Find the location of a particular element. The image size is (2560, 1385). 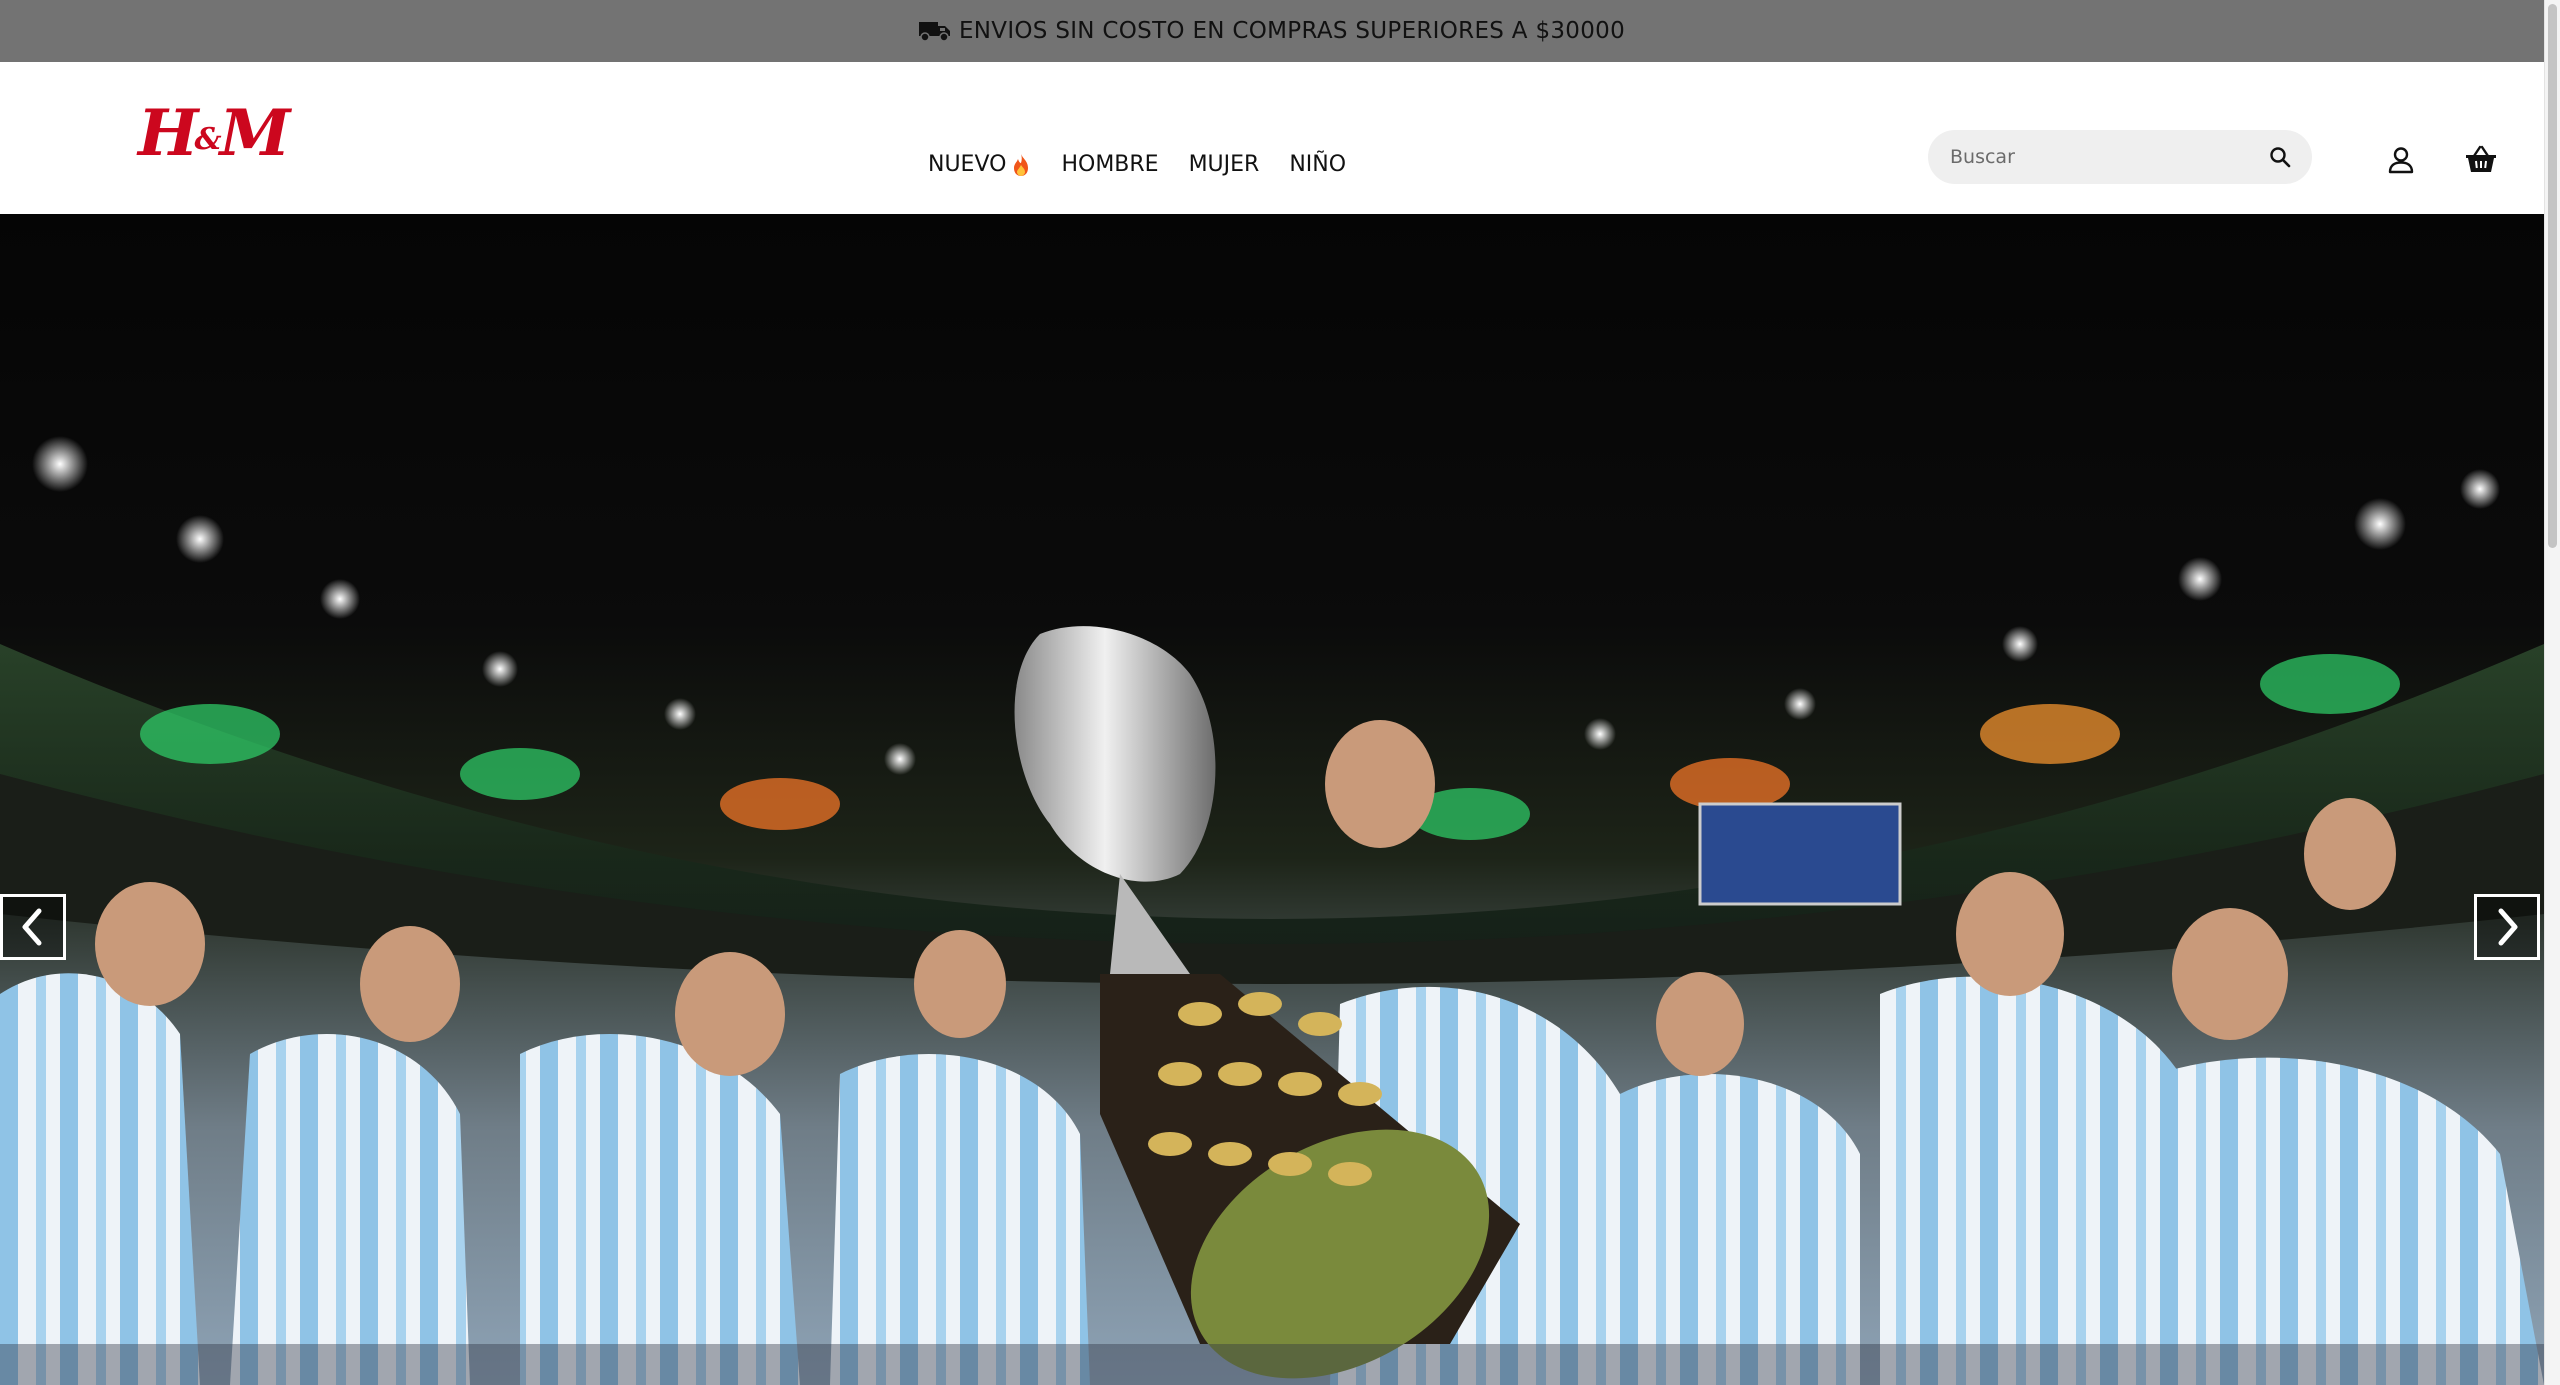

nav-item-label: NUEVO is located at coordinates (967, 164).